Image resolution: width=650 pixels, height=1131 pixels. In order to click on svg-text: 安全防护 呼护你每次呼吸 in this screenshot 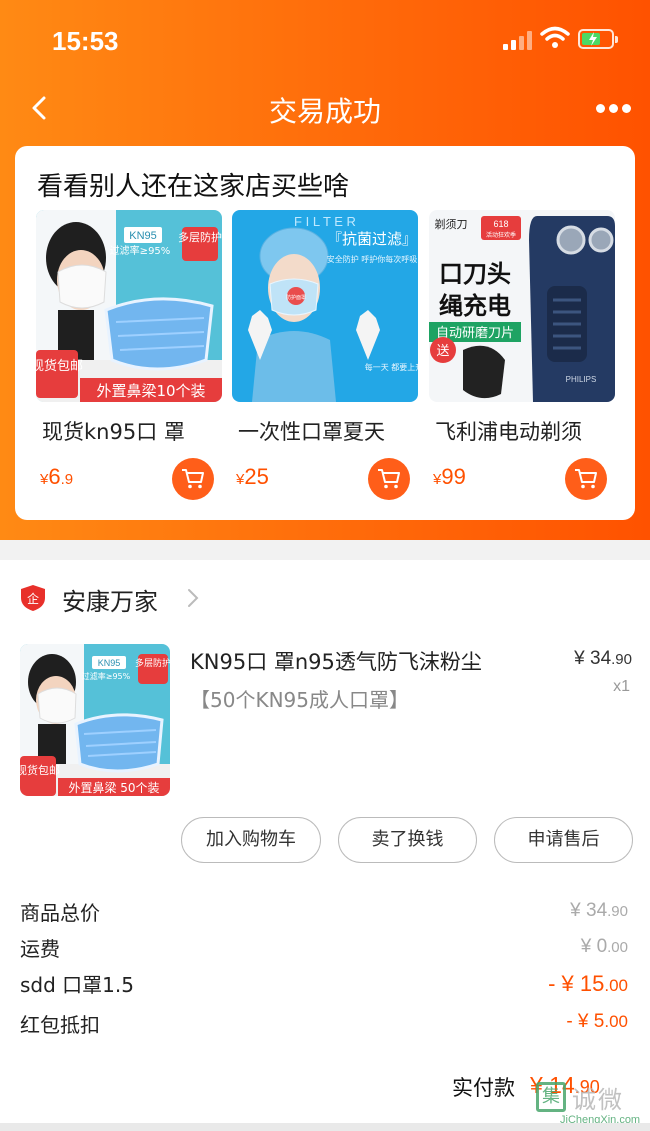, I will do `click(372, 259)`.